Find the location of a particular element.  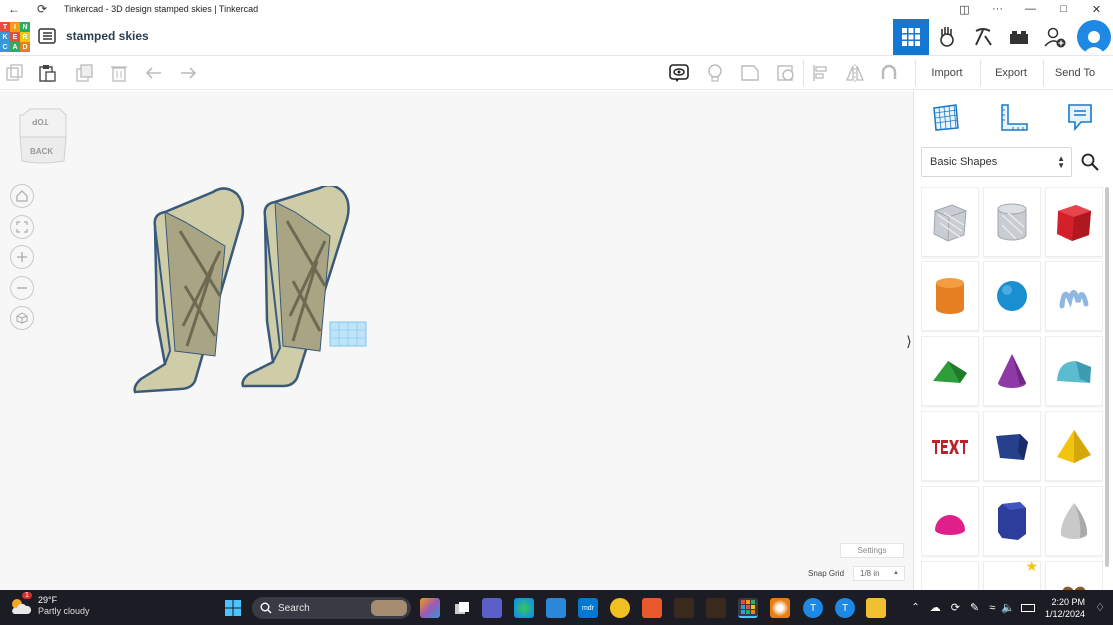

3d-view-button is located at coordinates (911, 37).